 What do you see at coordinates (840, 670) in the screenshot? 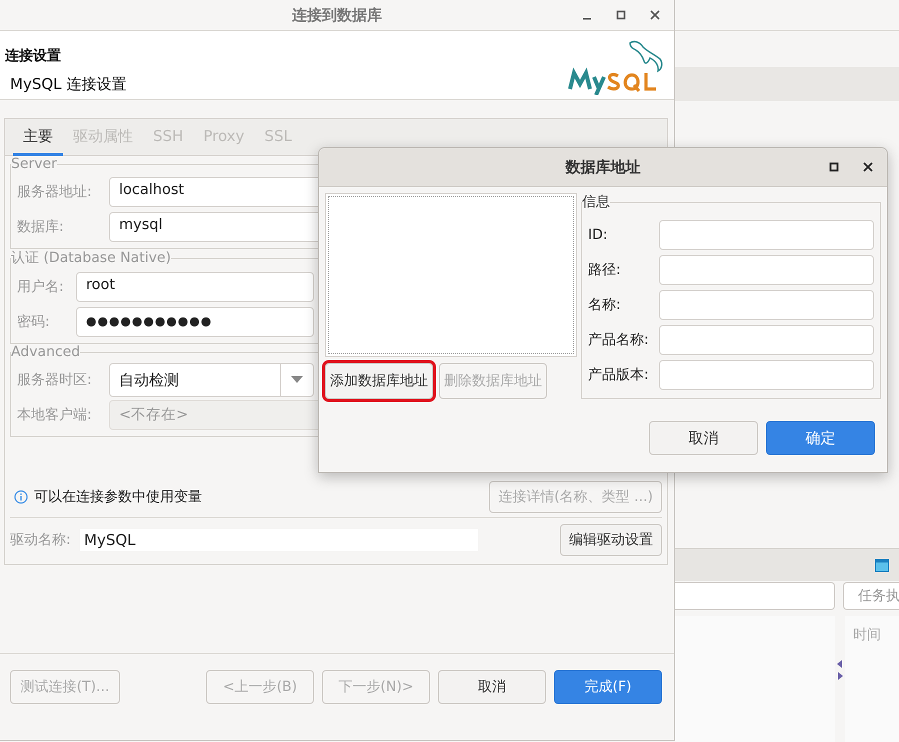
I see `splitter-arrows-icon` at bounding box center [840, 670].